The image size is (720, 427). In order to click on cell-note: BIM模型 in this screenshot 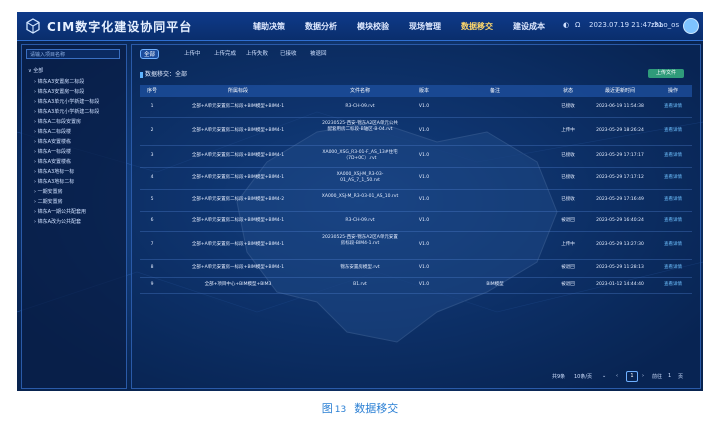, I will do `click(495, 284)`.